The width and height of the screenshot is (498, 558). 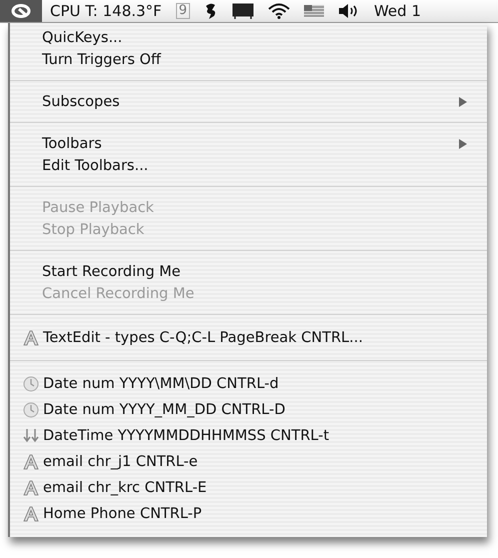 What do you see at coordinates (248, 488) in the screenshot?
I see `menu-item: email chr_krc CNTRL-E` at bounding box center [248, 488].